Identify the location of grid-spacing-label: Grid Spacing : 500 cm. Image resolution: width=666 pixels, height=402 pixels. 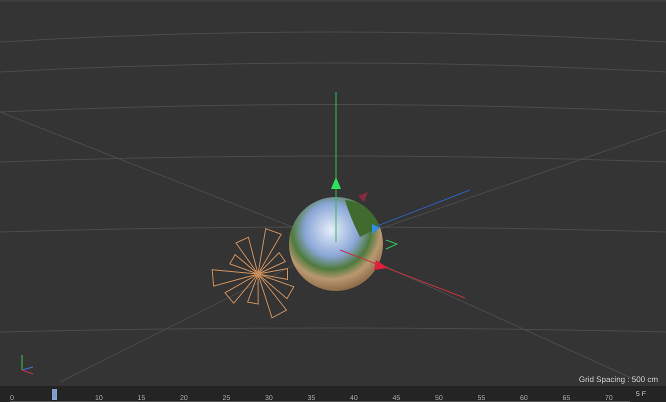
(618, 379).